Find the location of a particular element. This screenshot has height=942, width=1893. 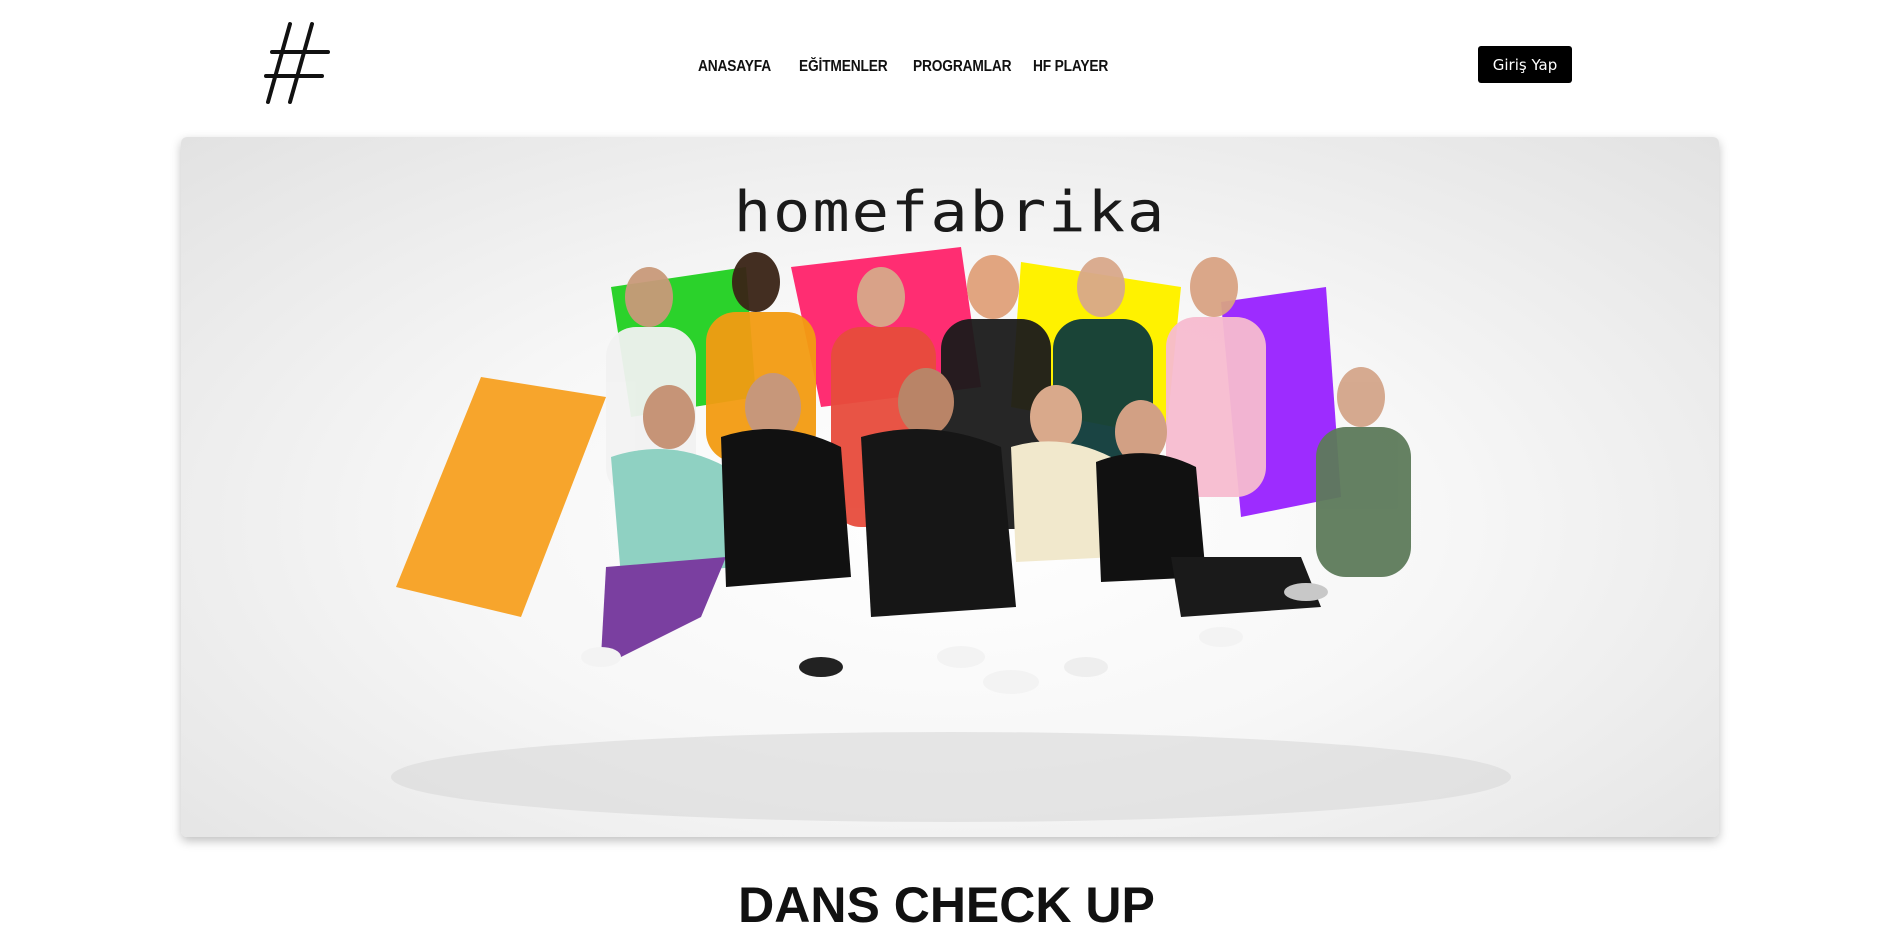

nav-hf-player: HF PLAYER is located at coordinates (1070, 67).